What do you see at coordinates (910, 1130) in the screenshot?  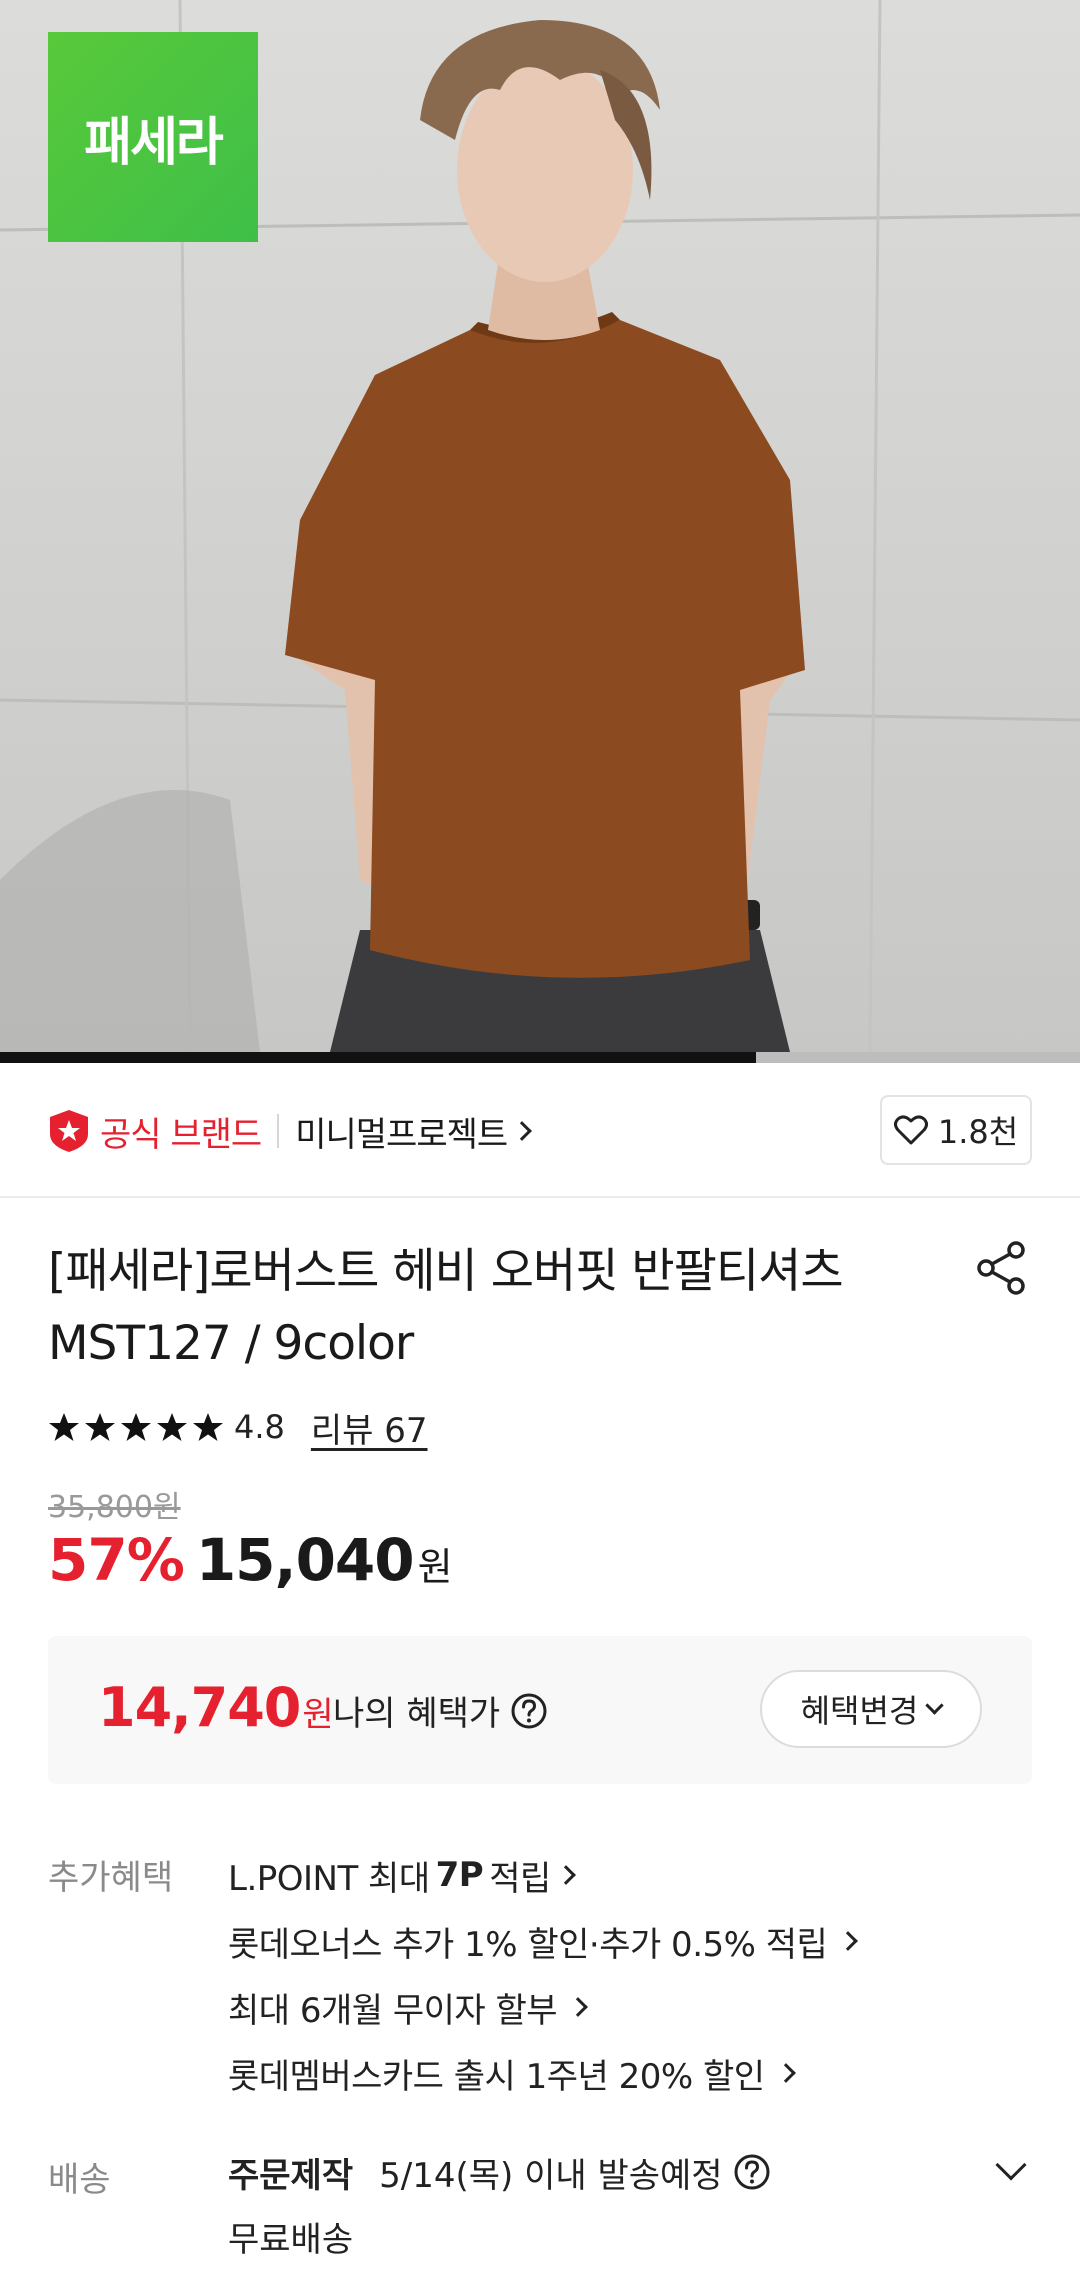 I see `heart-icon` at bounding box center [910, 1130].